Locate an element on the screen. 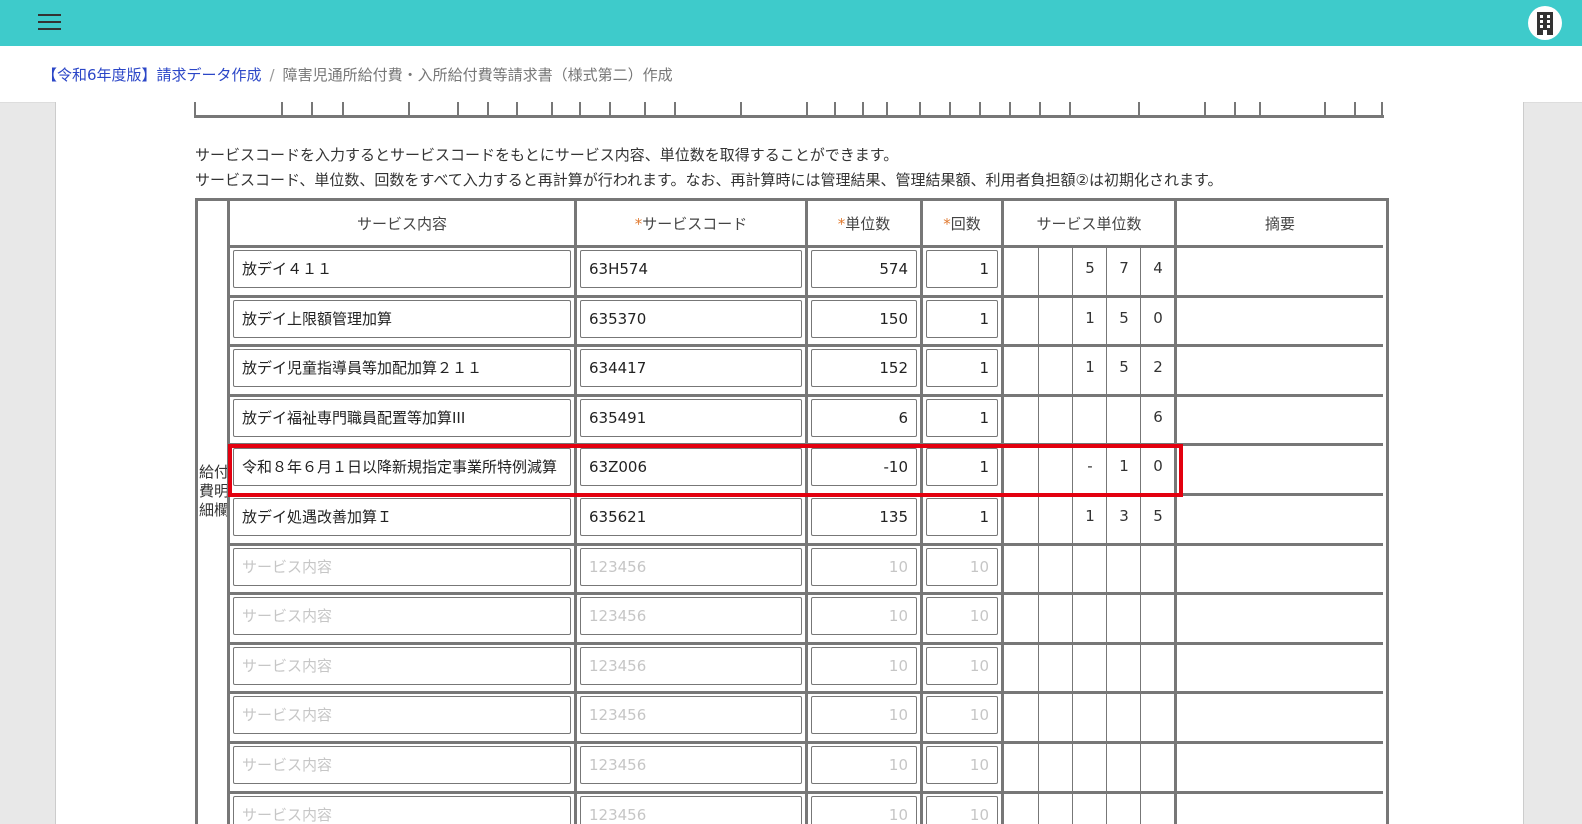  header-count-label: 回数 is located at coordinates (965, 224).